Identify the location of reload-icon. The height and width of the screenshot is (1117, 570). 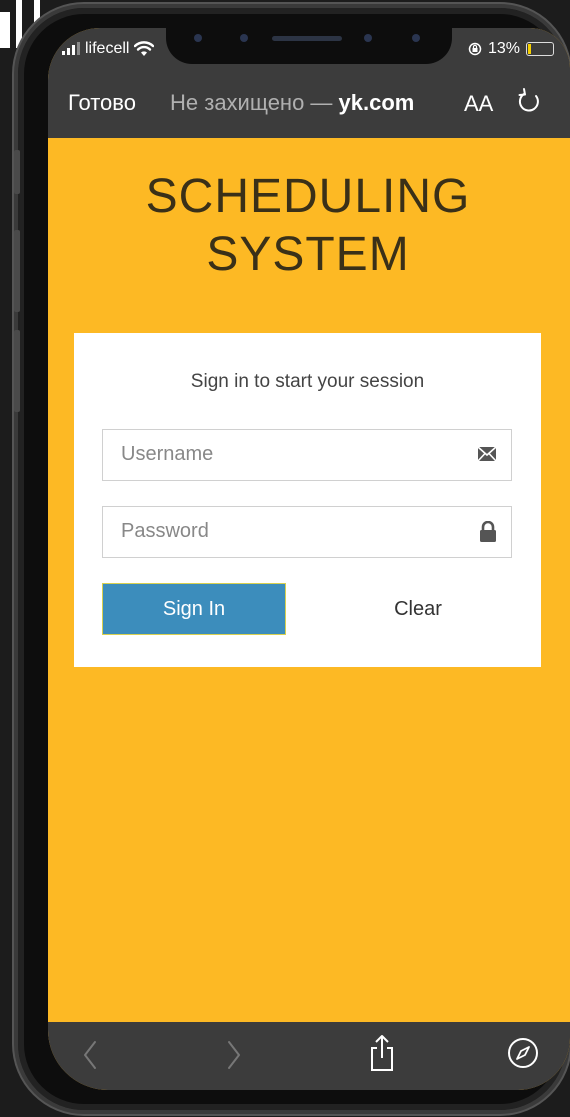
(529, 101).